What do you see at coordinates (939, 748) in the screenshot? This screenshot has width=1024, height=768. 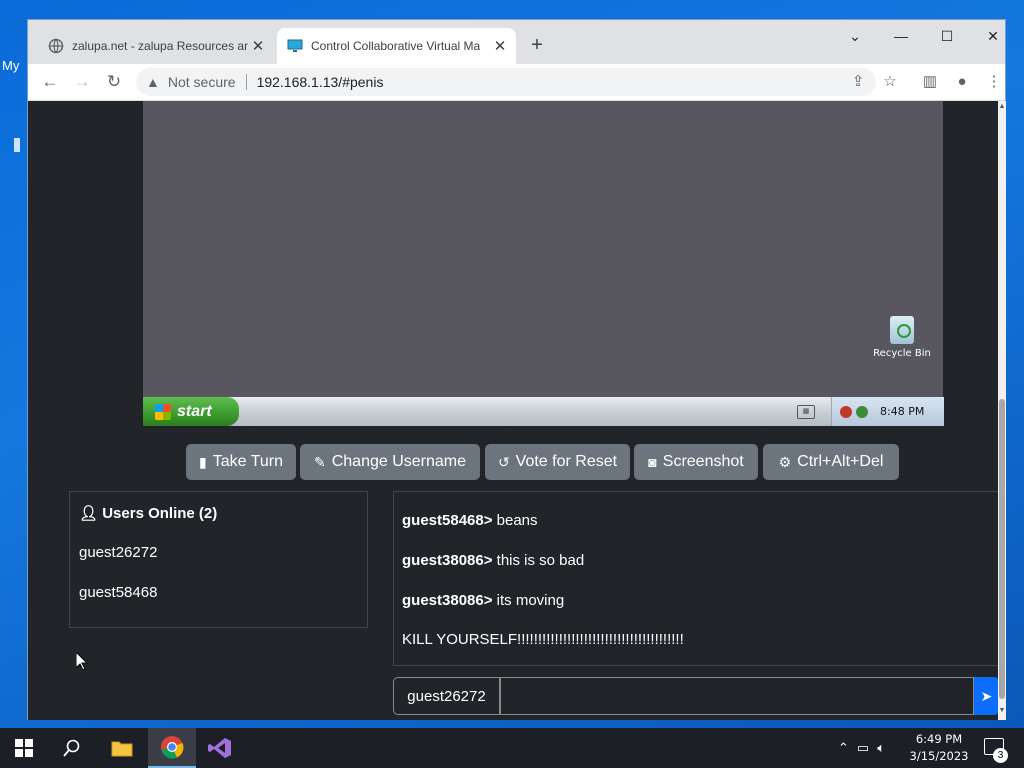 I see `taskbar-clock: 6:49 PM 3/15/2023` at bounding box center [939, 748].